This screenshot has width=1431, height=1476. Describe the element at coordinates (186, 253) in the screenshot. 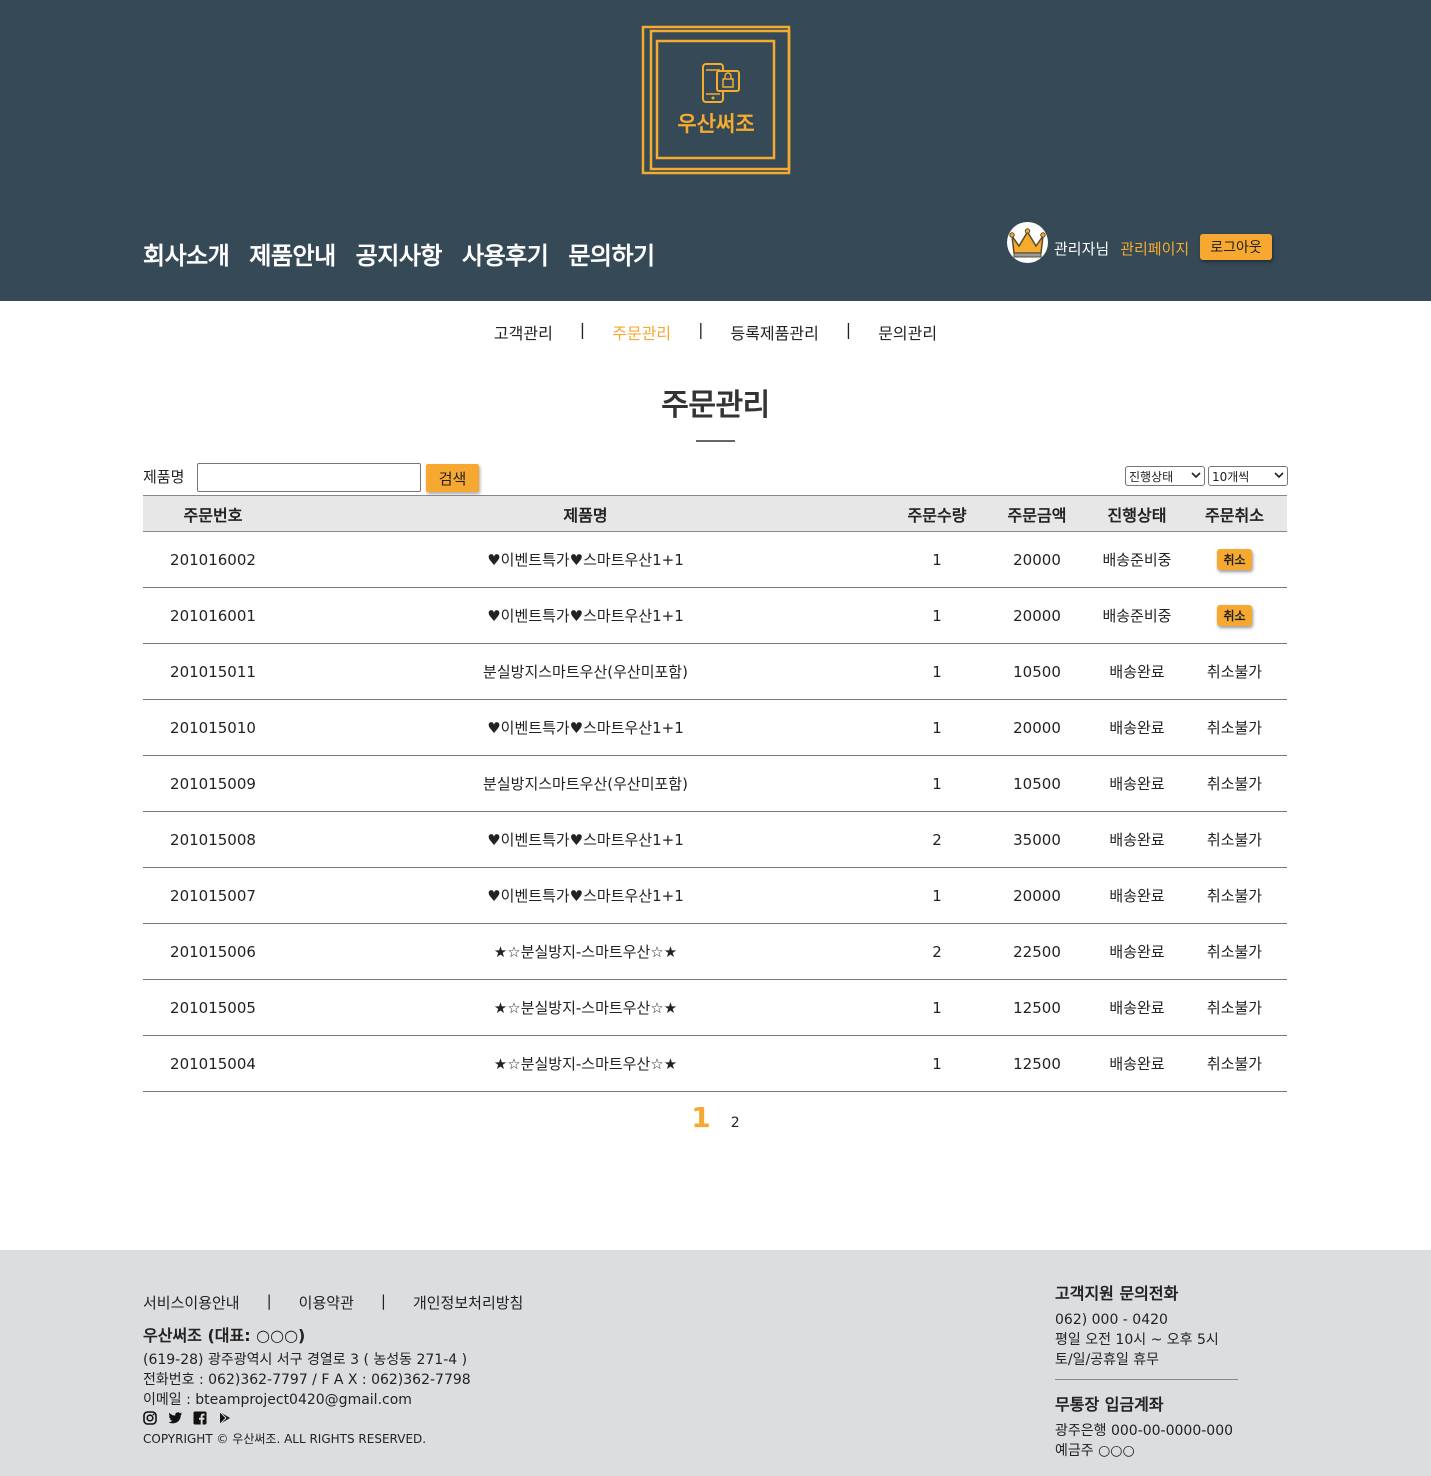

I see `nav-item-company: 회사소개` at that location.